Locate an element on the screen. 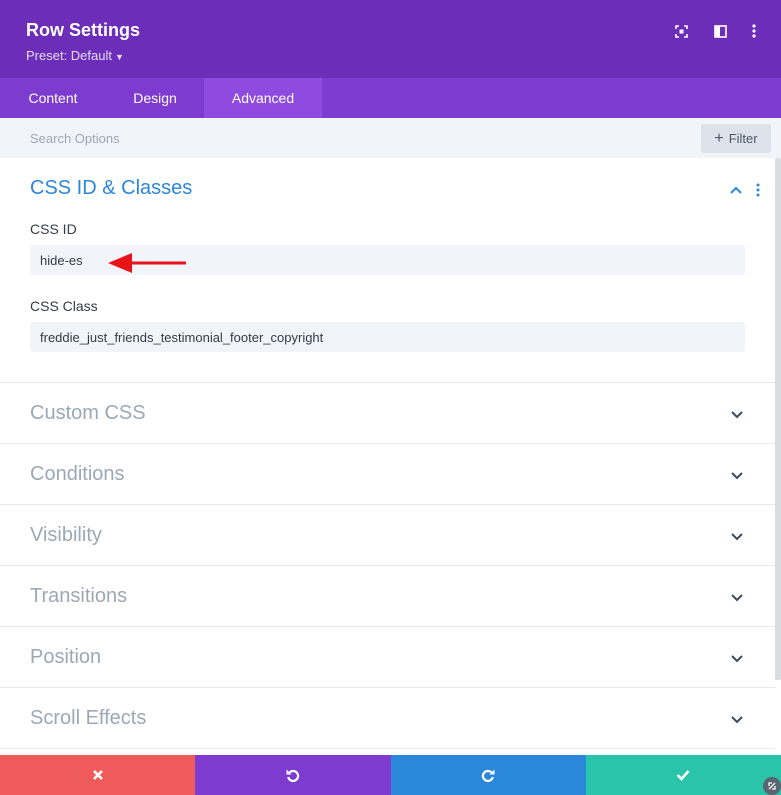 This screenshot has width=781, height=795. undo-icon is located at coordinates (293, 776).